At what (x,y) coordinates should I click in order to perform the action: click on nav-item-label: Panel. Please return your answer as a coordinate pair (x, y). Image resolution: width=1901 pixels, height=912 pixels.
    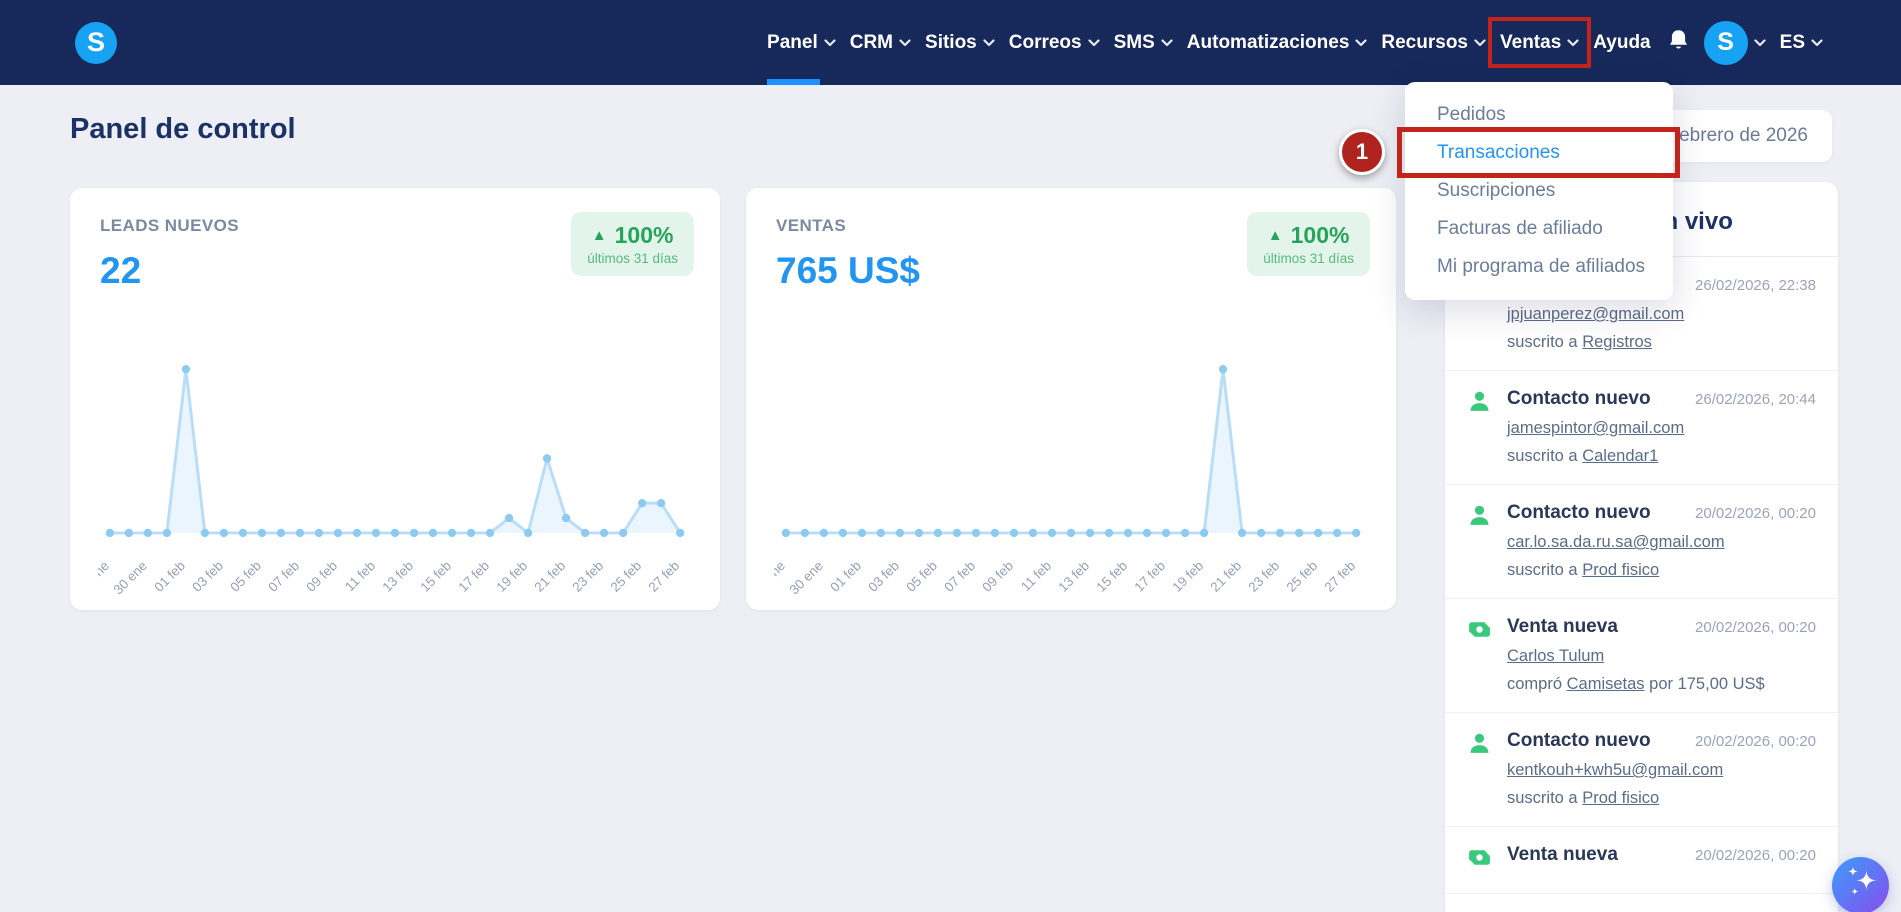
    Looking at the image, I should click on (792, 42).